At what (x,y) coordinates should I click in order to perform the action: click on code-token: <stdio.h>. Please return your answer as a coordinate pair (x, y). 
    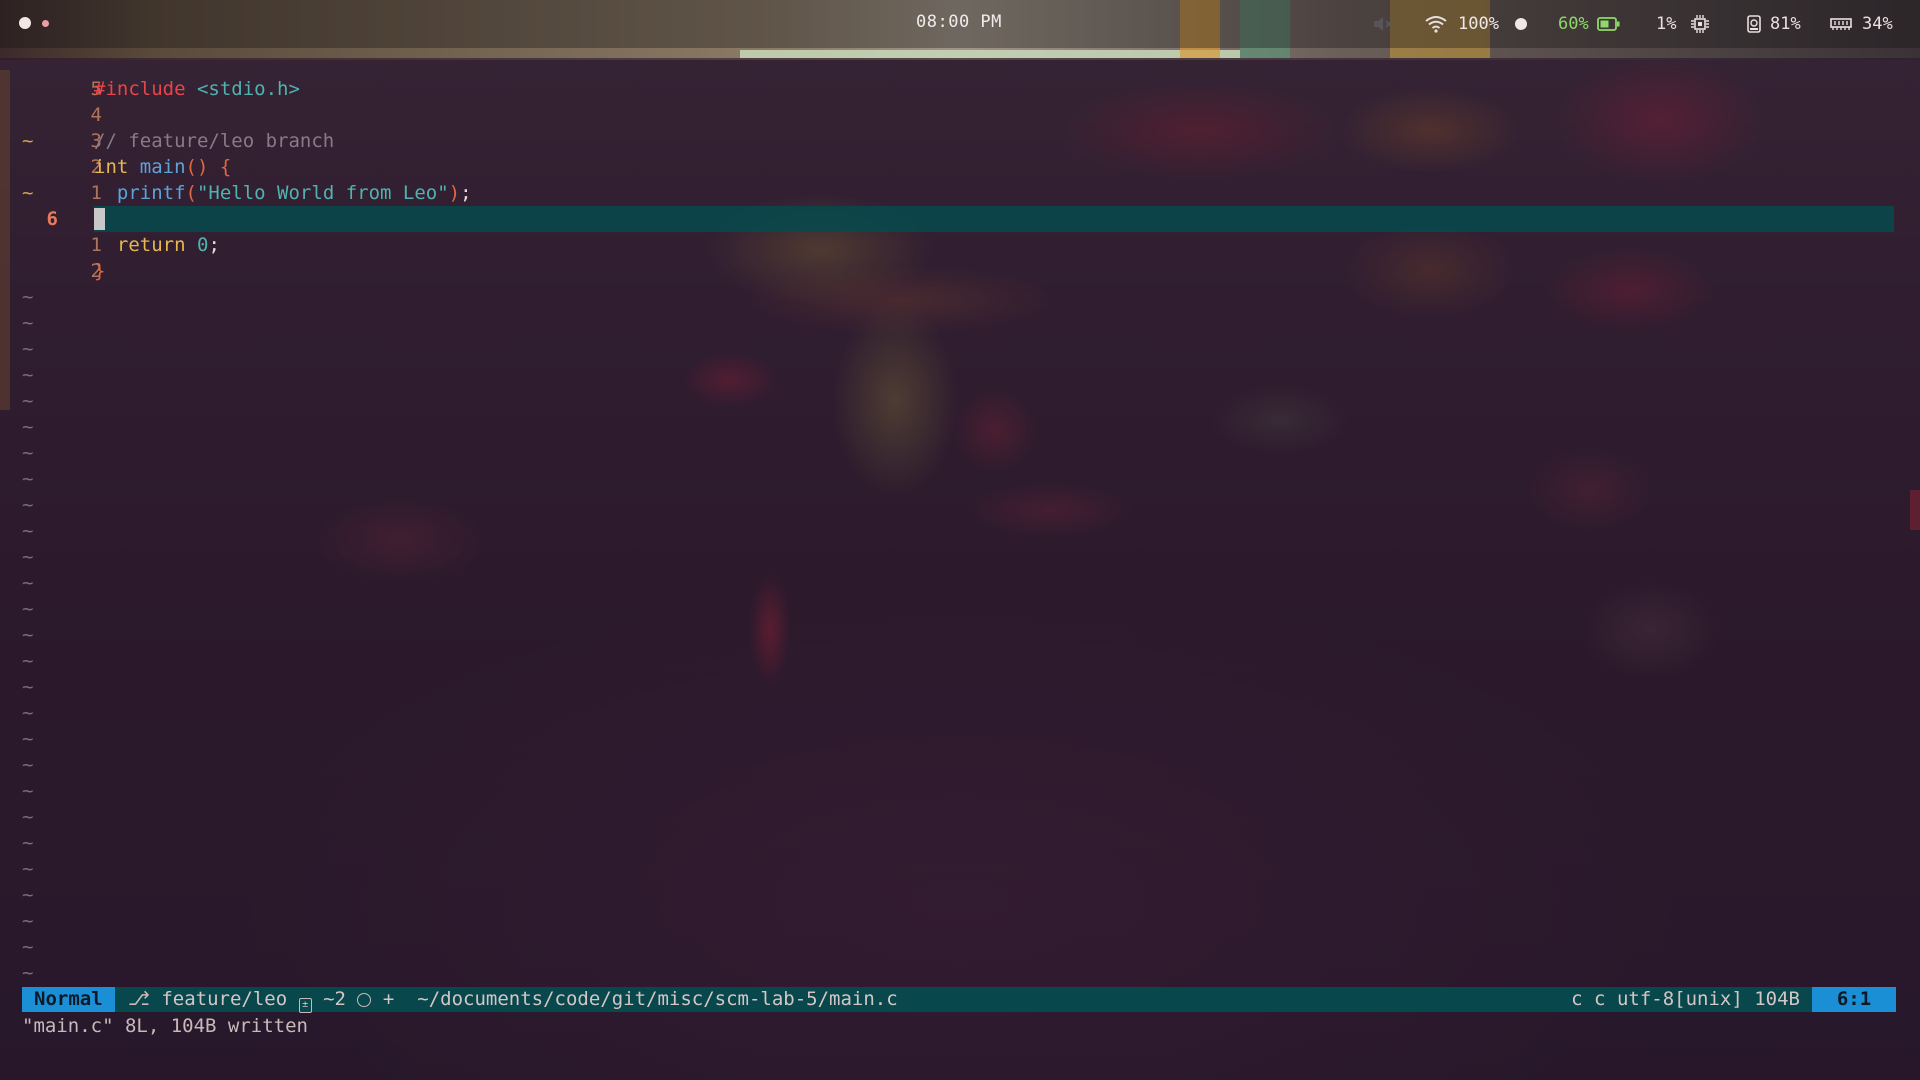
    Looking at the image, I should click on (248, 89).